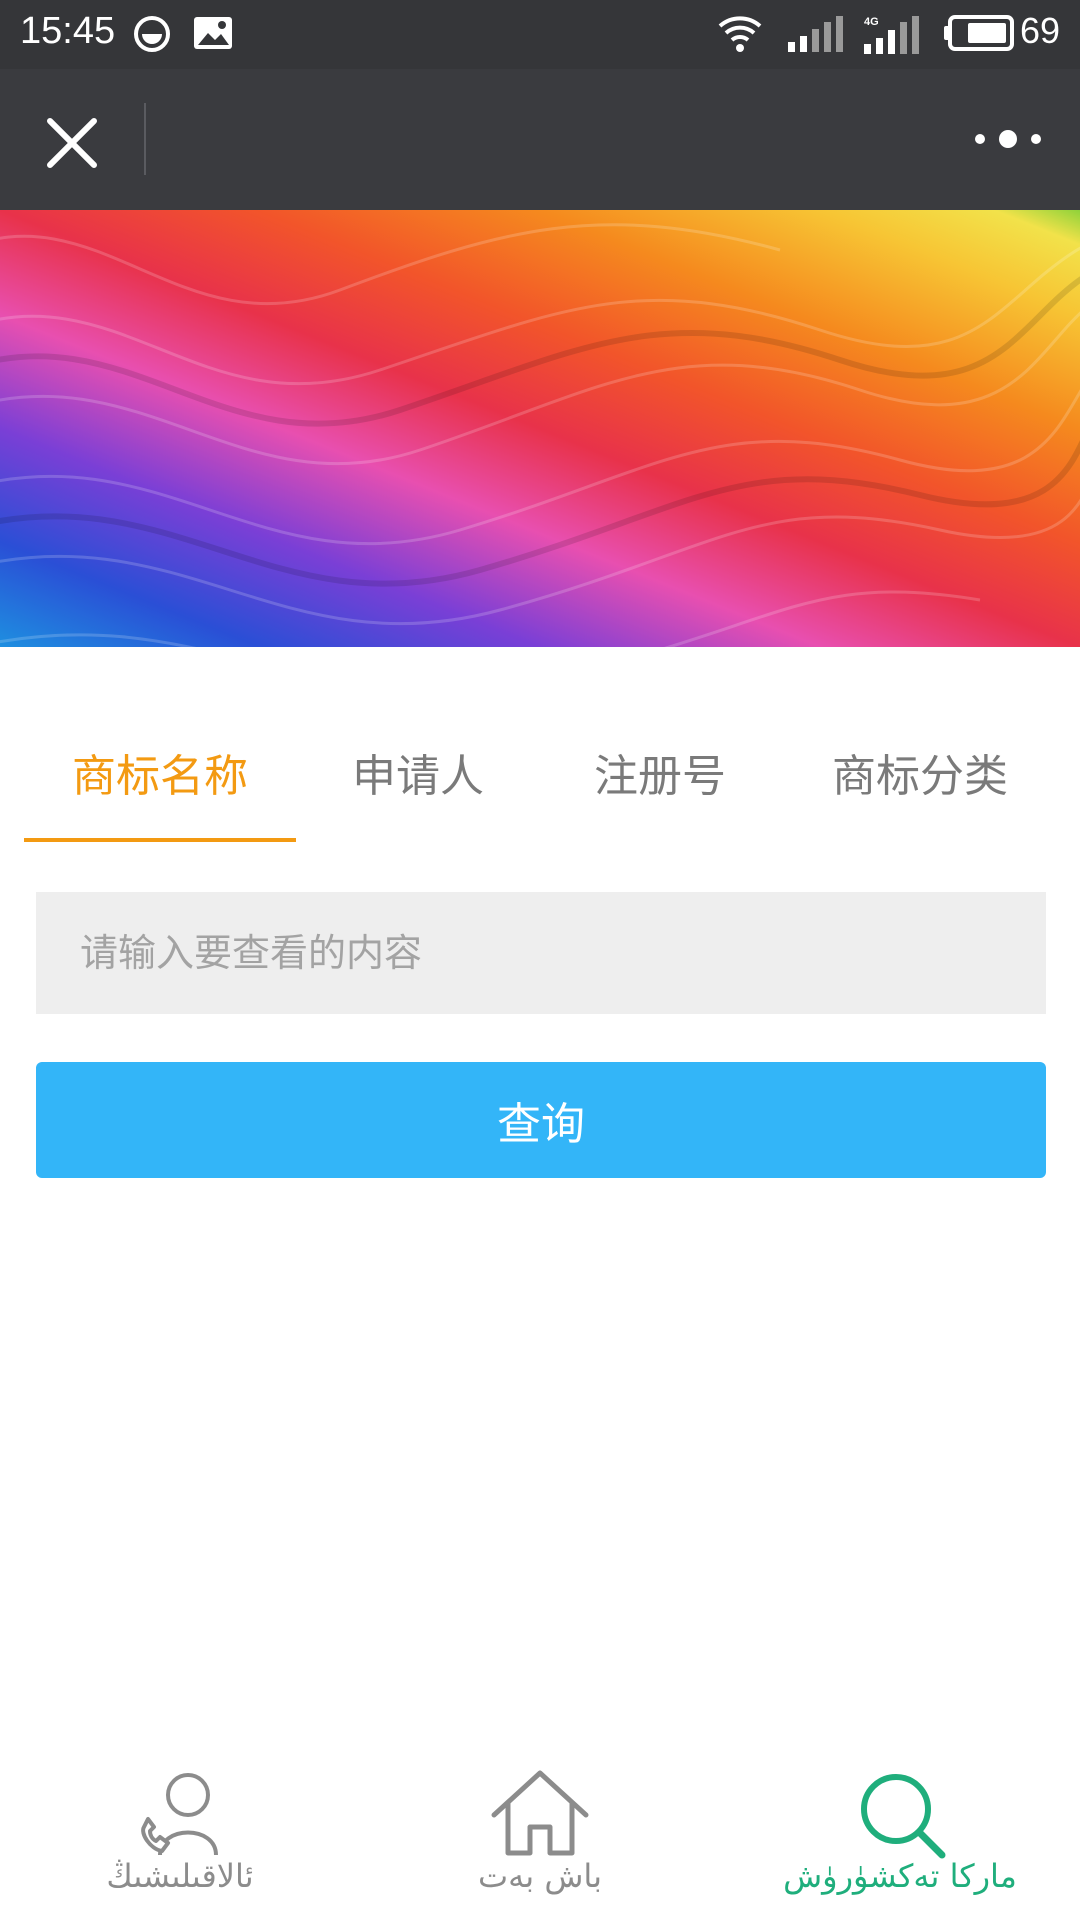  I want to click on signal-4g-icon: 4G, so click(891, 35).